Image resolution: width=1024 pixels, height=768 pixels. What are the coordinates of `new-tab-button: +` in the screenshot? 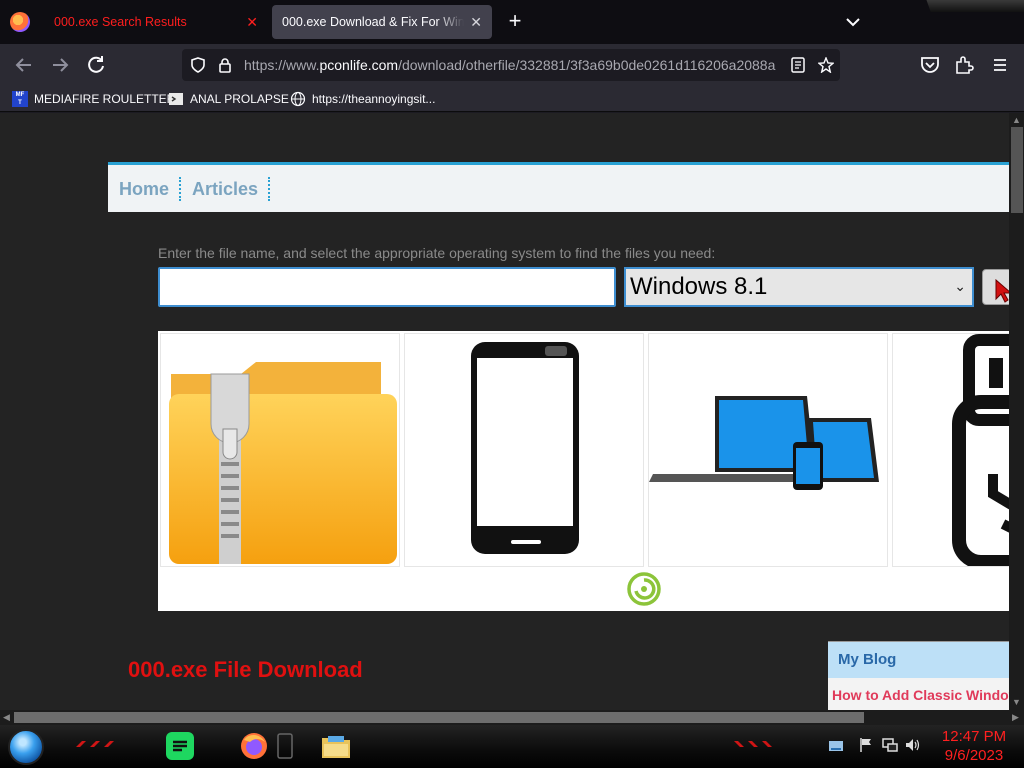 It's located at (515, 22).